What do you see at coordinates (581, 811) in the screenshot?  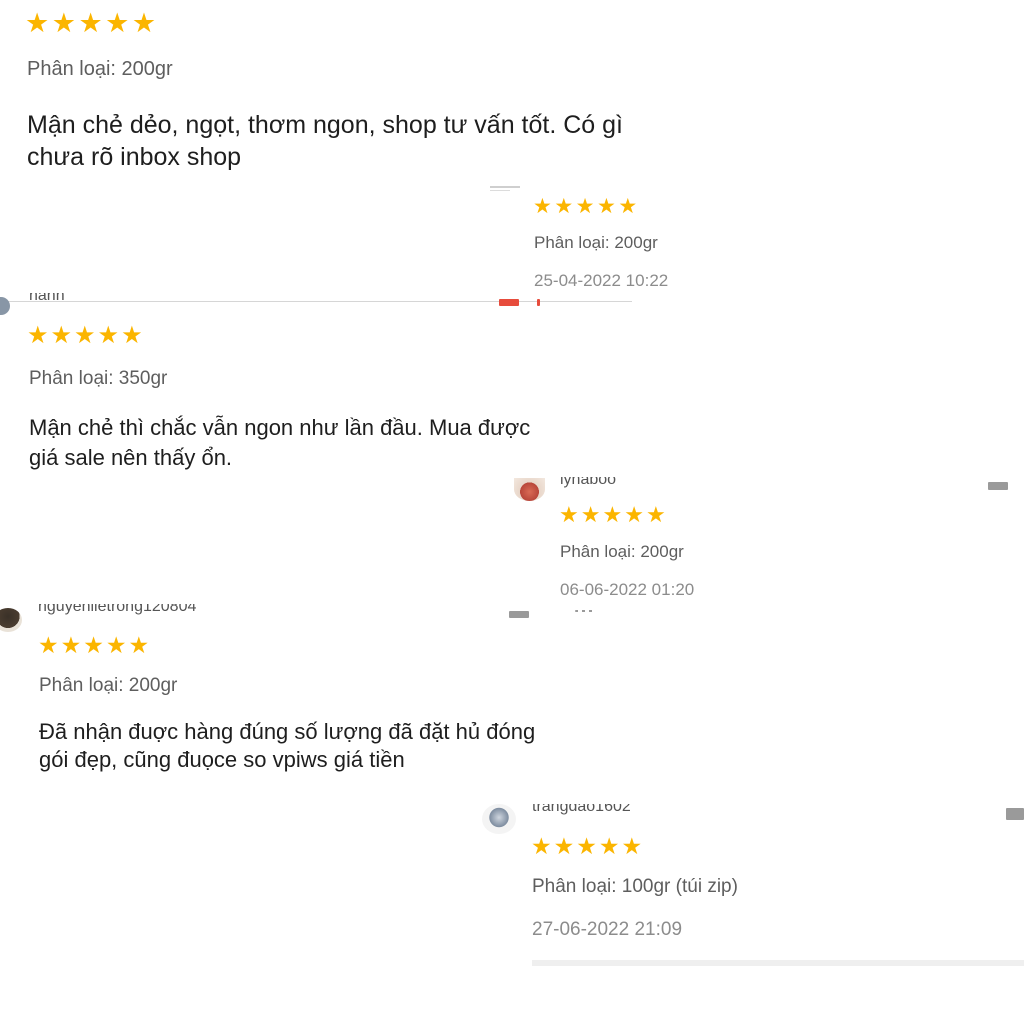 I see `username: trangdao1602` at bounding box center [581, 811].